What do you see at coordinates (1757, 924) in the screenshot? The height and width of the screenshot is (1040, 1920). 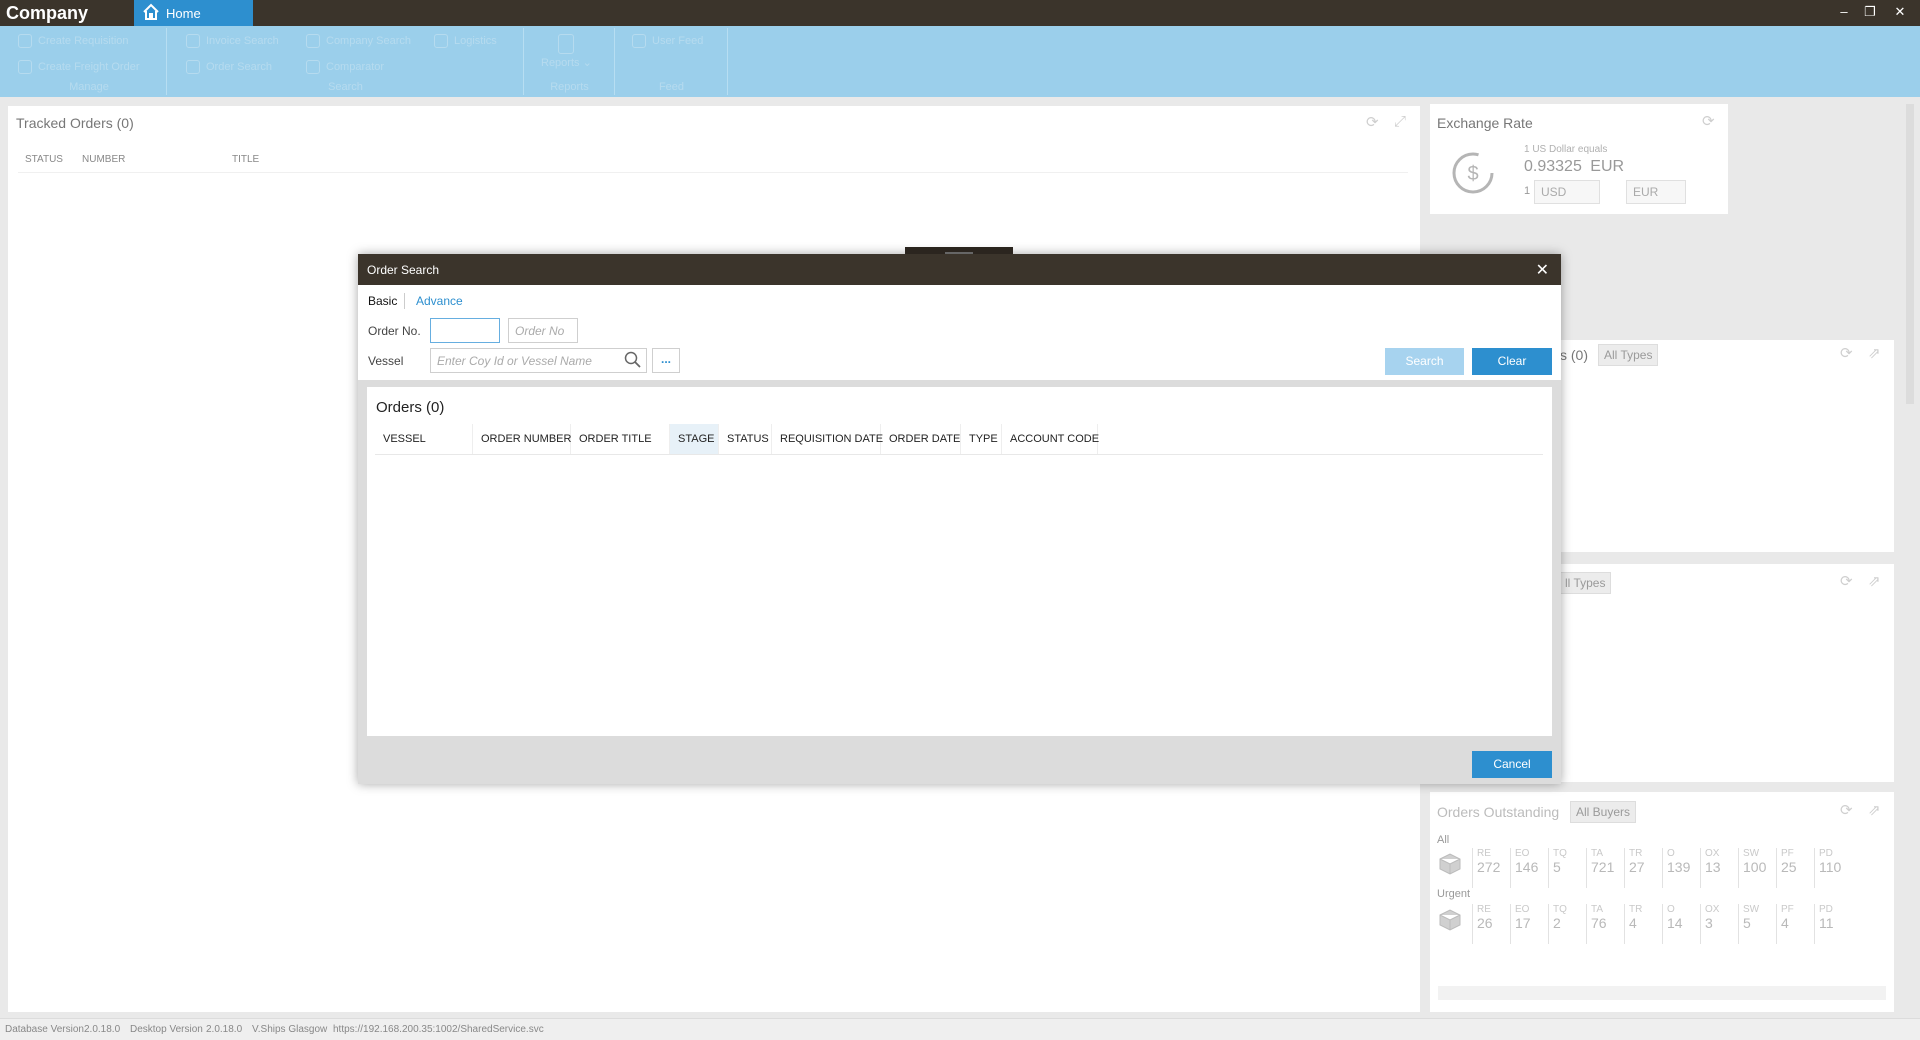 I see `outstanding-cell: SW 5` at bounding box center [1757, 924].